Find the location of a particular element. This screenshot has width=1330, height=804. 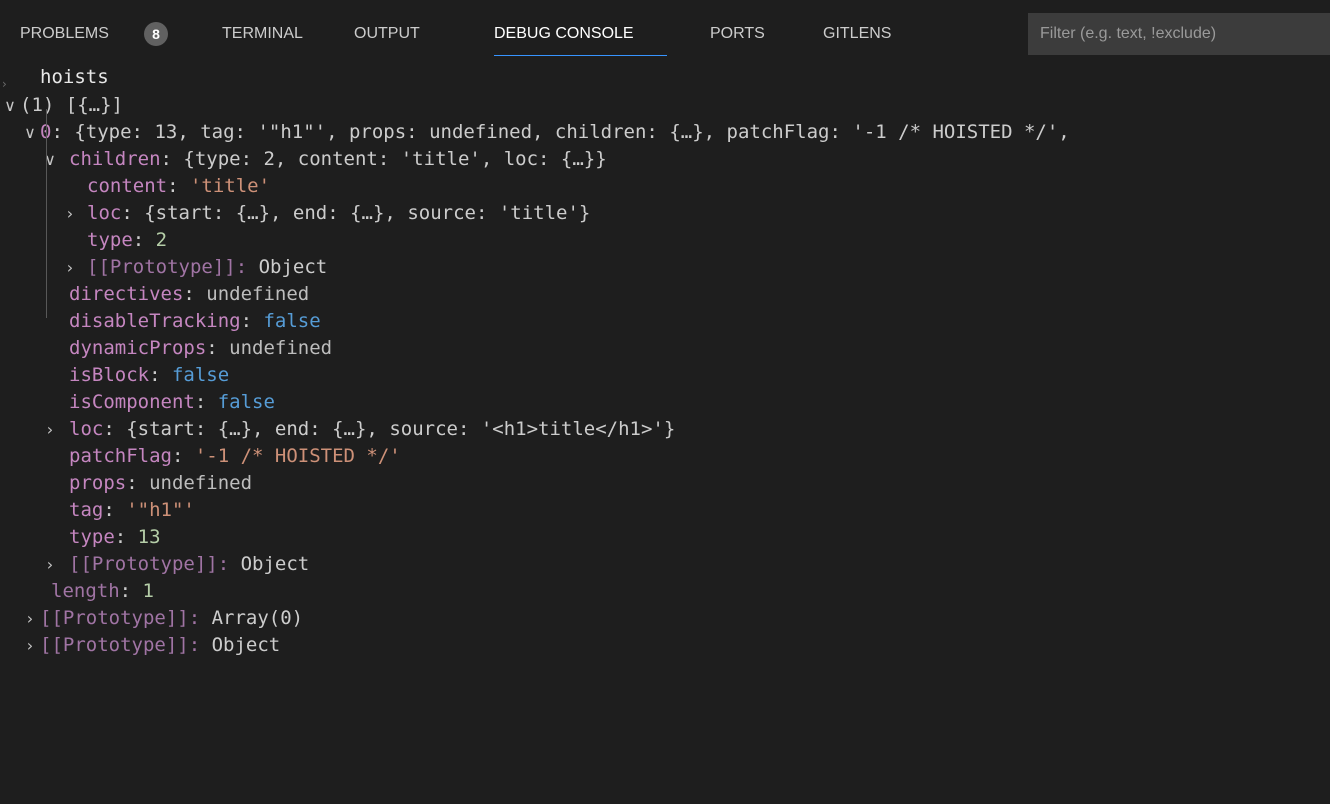

tree-row-type: type: 13 is located at coordinates (115, 537).